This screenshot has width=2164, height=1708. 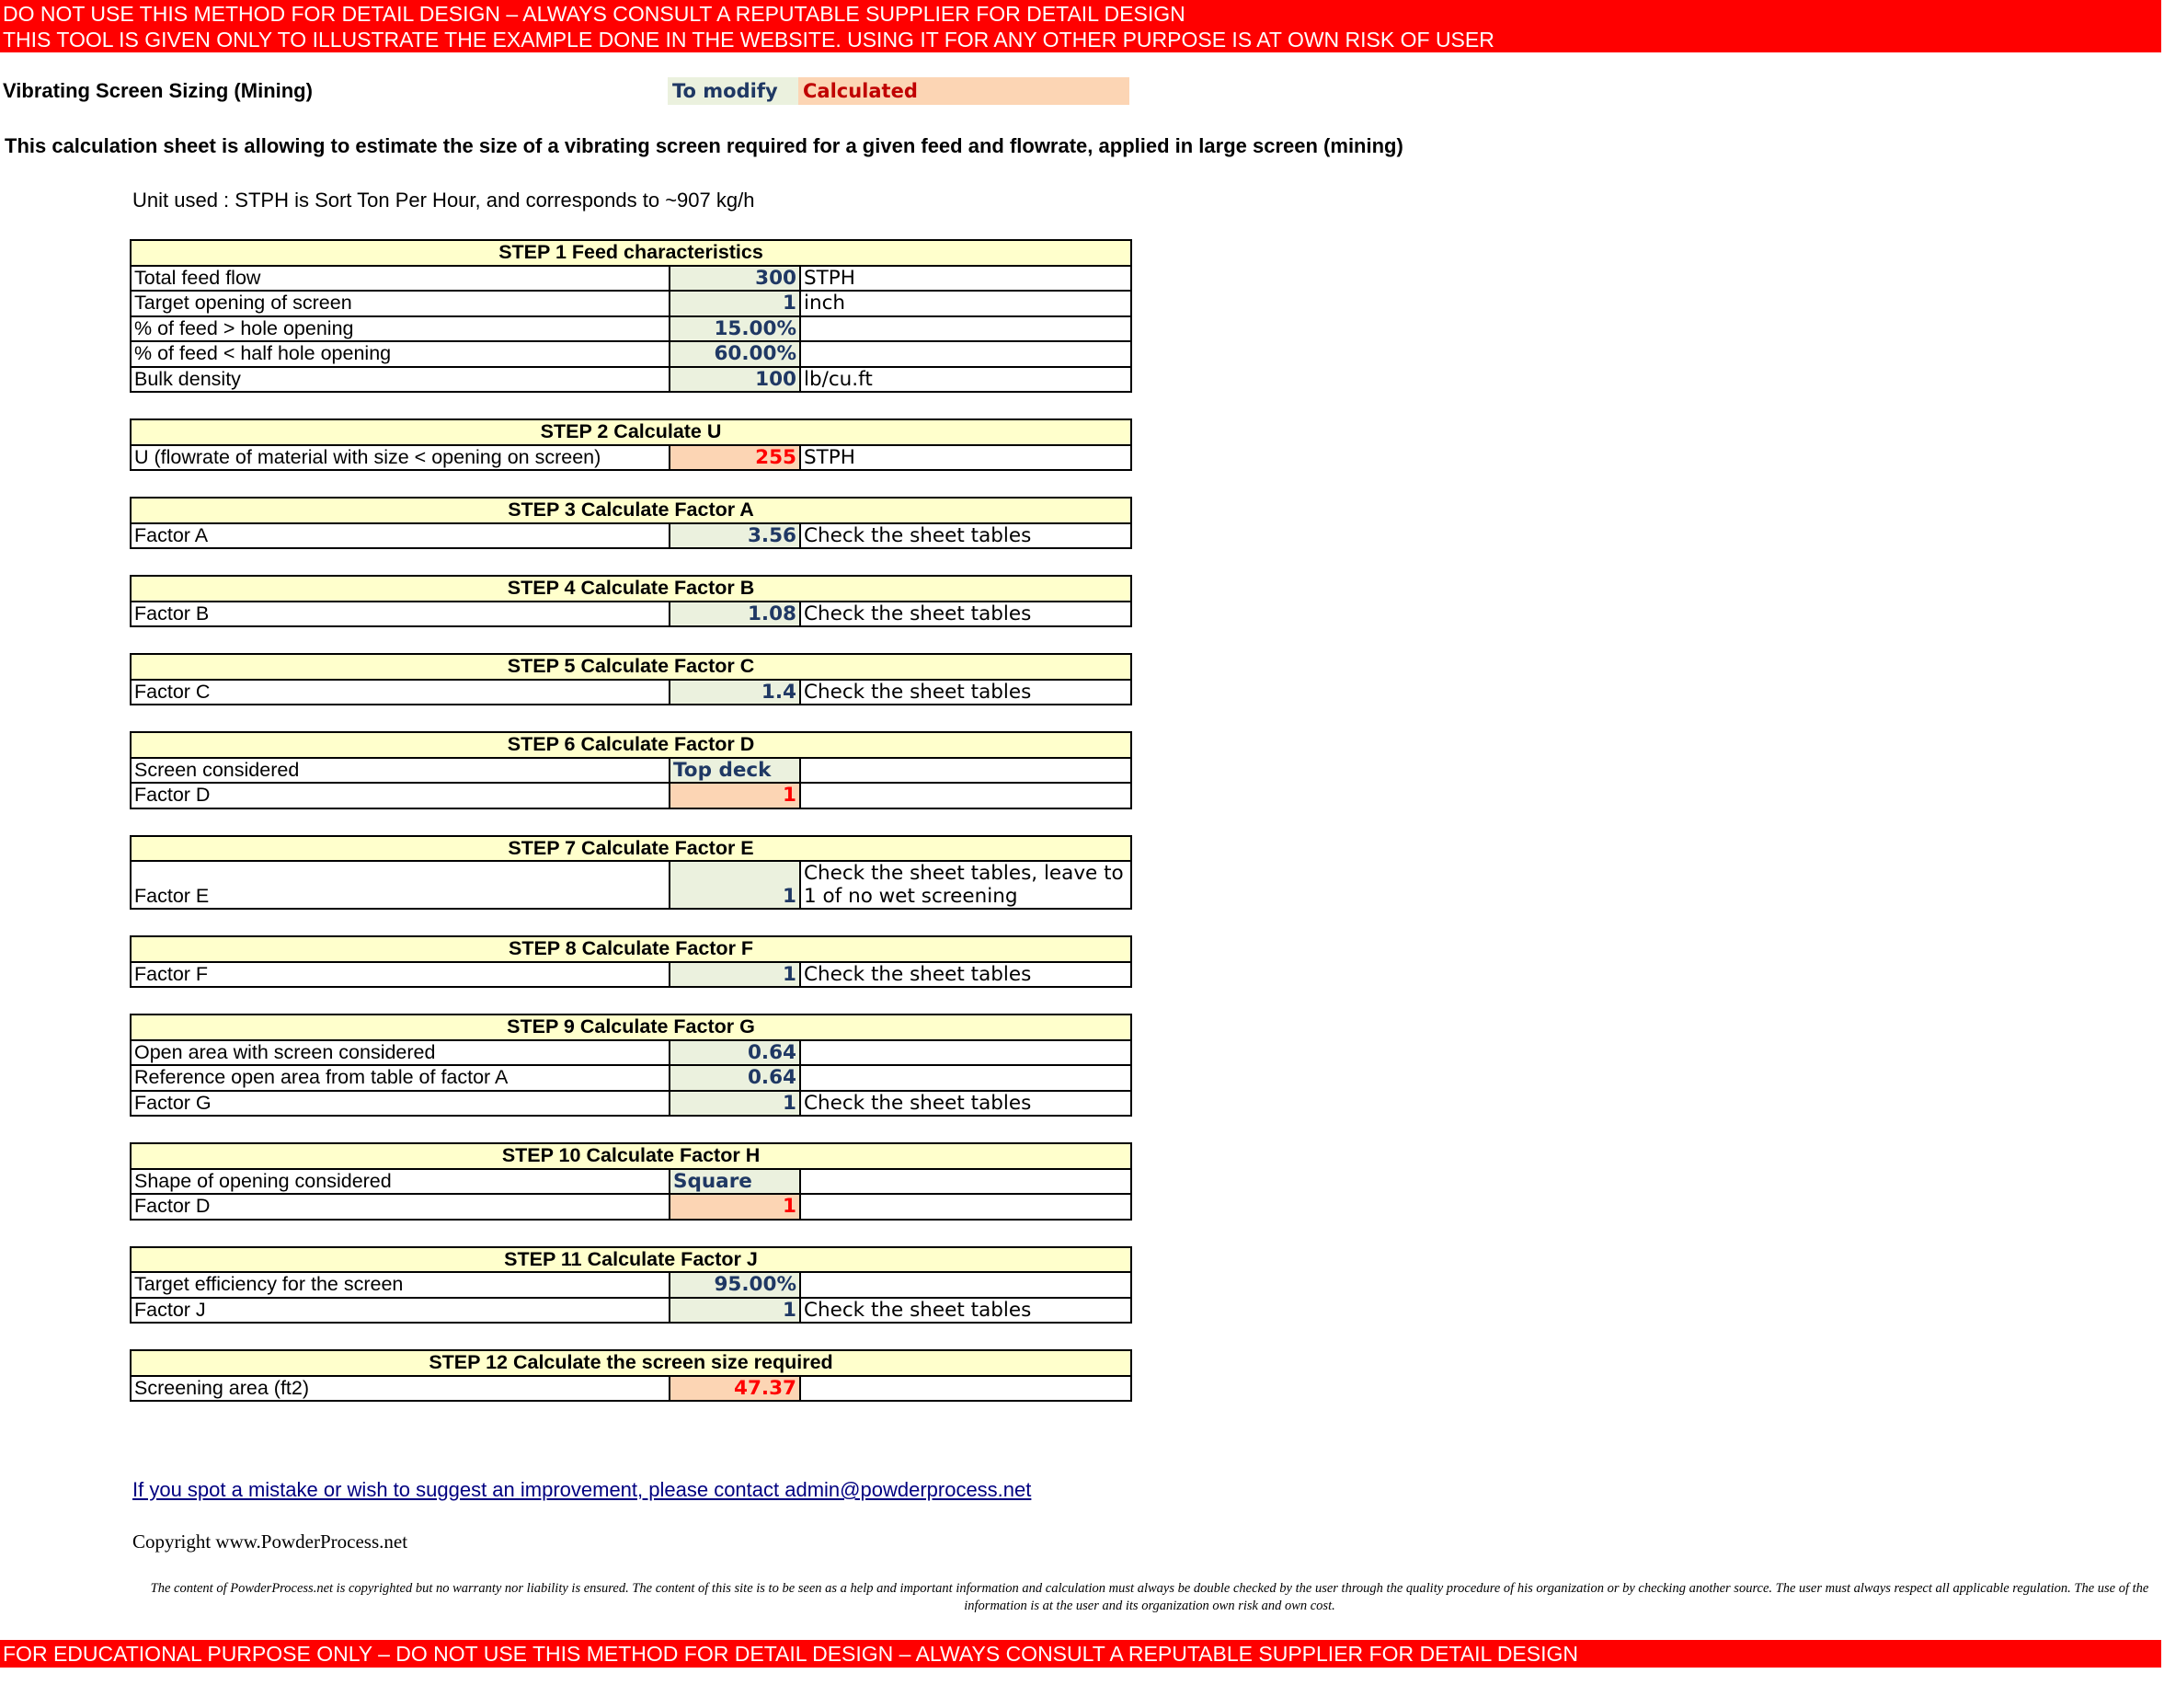 What do you see at coordinates (400, 328) in the screenshot?
I see `row-label: % of feed > hole opening` at bounding box center [400, 328].